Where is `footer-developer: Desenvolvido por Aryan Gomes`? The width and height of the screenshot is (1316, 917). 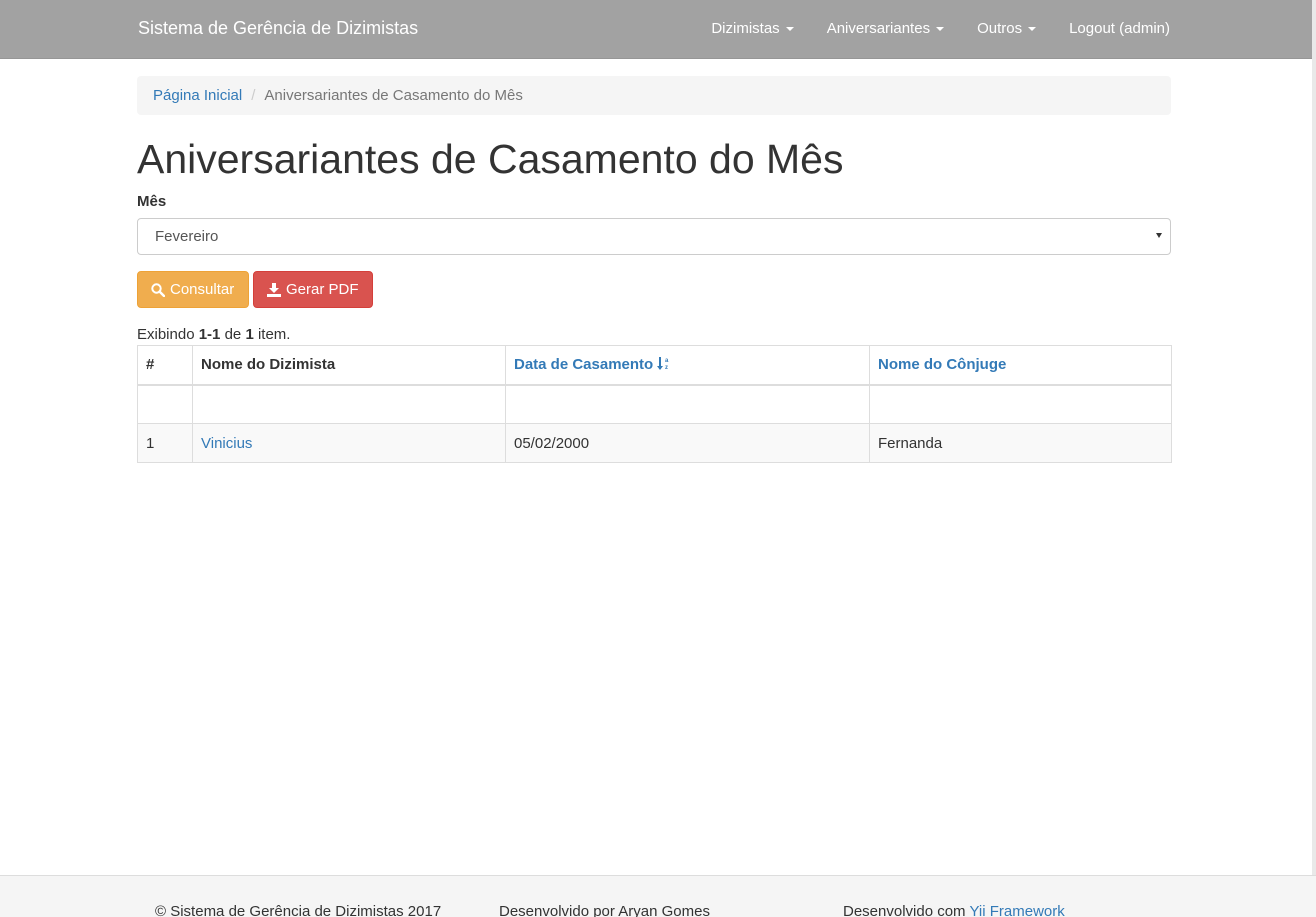
footer-developer: Desenvolvido por Aryan Gomes is located at coordinates (604, 910).